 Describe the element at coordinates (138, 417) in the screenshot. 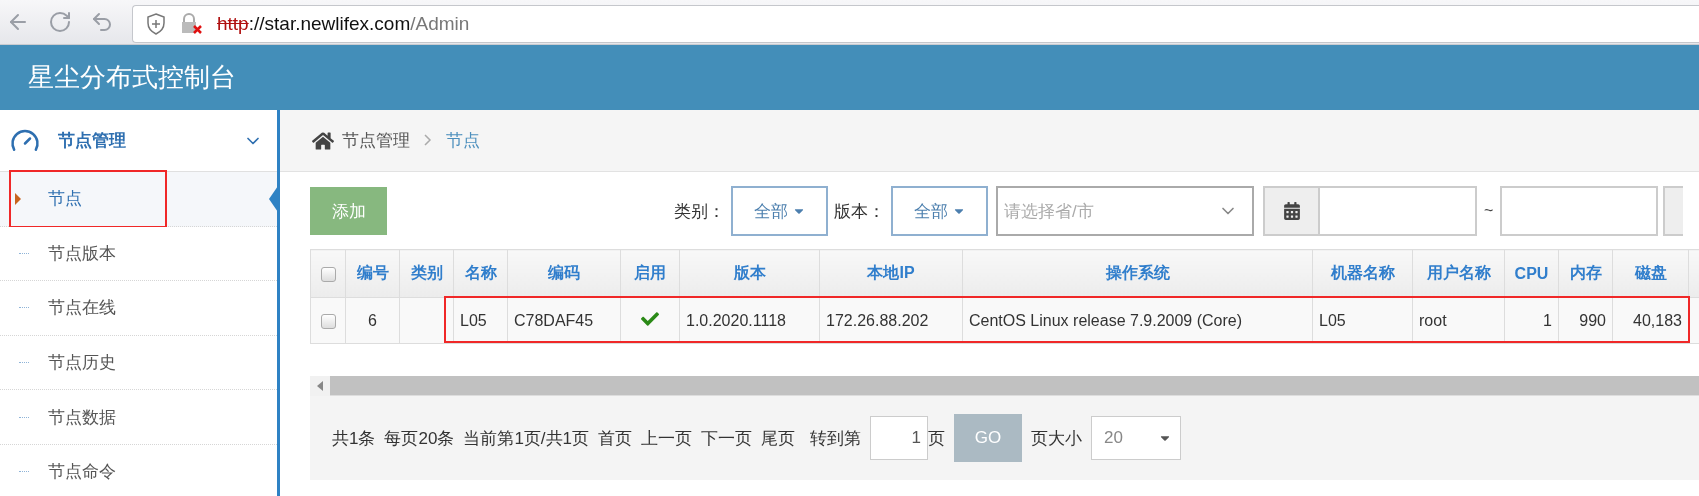

I see `menu-item: 节点数据` at that location.